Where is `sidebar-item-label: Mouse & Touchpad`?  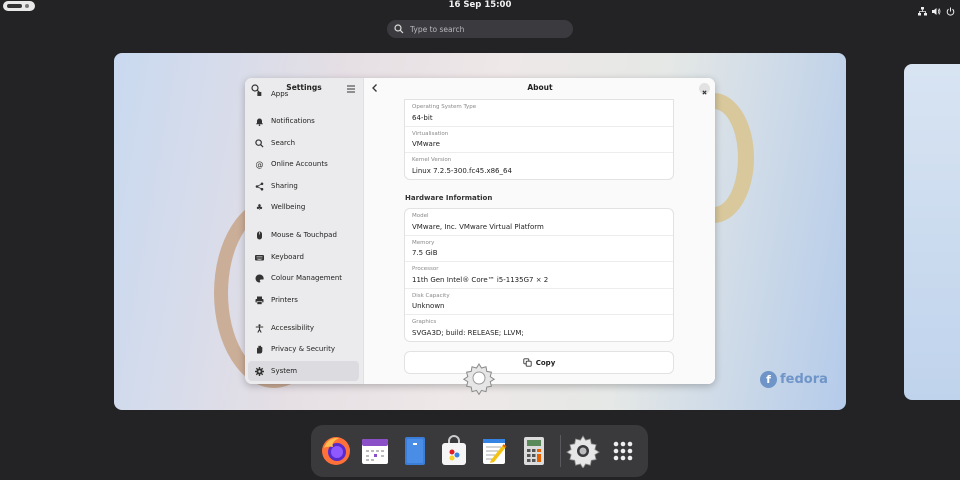 sidebar-item-label: Mouse & Touchpad is located at coordinates (304, 235).